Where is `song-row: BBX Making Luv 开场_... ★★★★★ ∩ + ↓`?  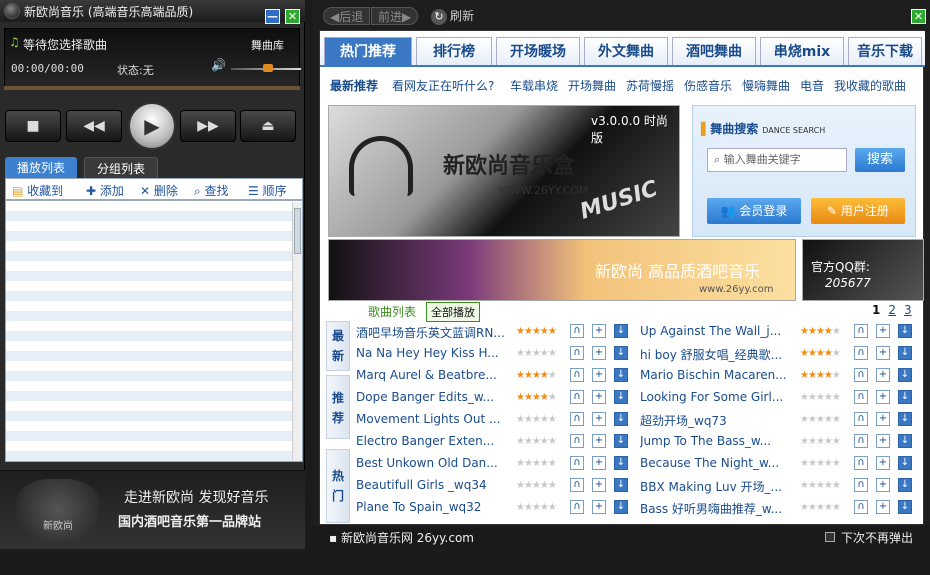 song-row: BBX Making Luv 开场_... ★★★★★ ∩ + ↓ is located at coordinates (780, 486).